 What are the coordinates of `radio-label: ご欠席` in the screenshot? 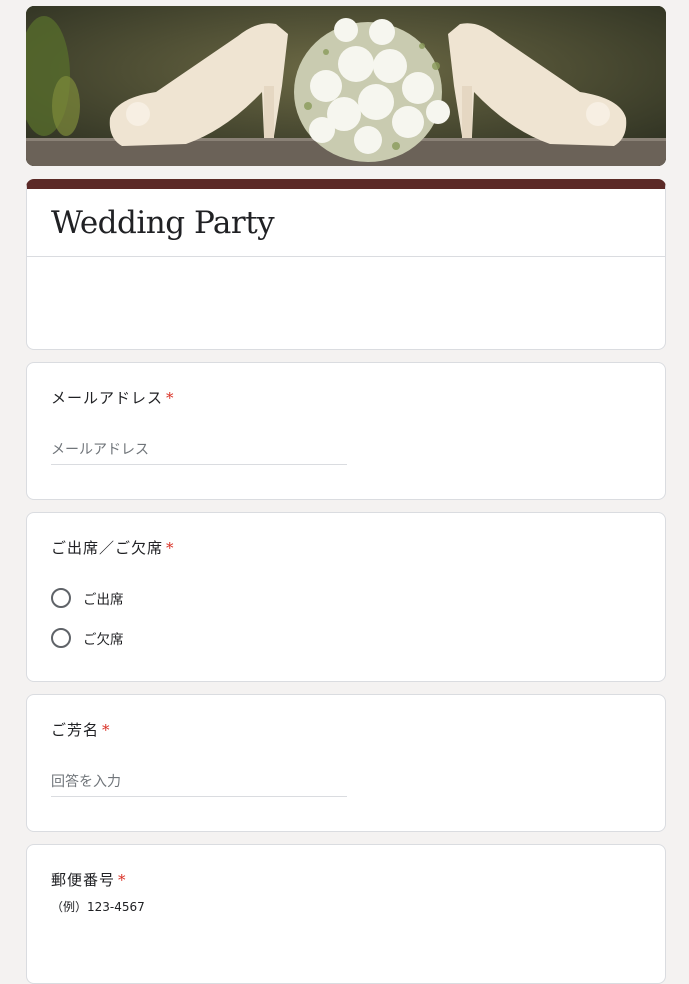 It's located at (103, 640).